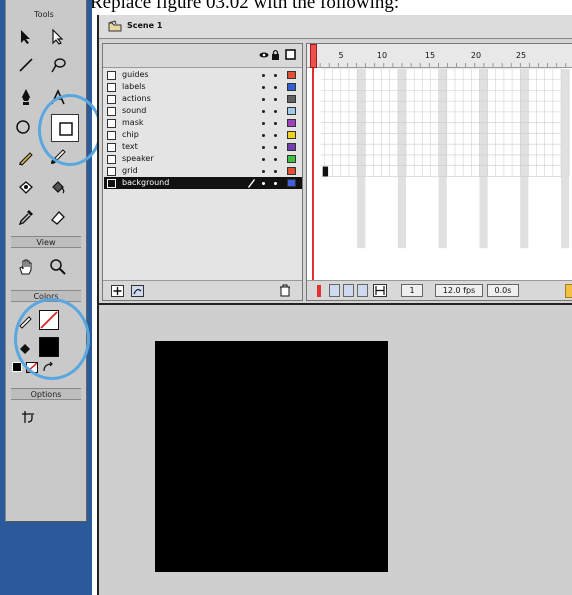  I want to click on center-frame-icon, so click(319, 291).